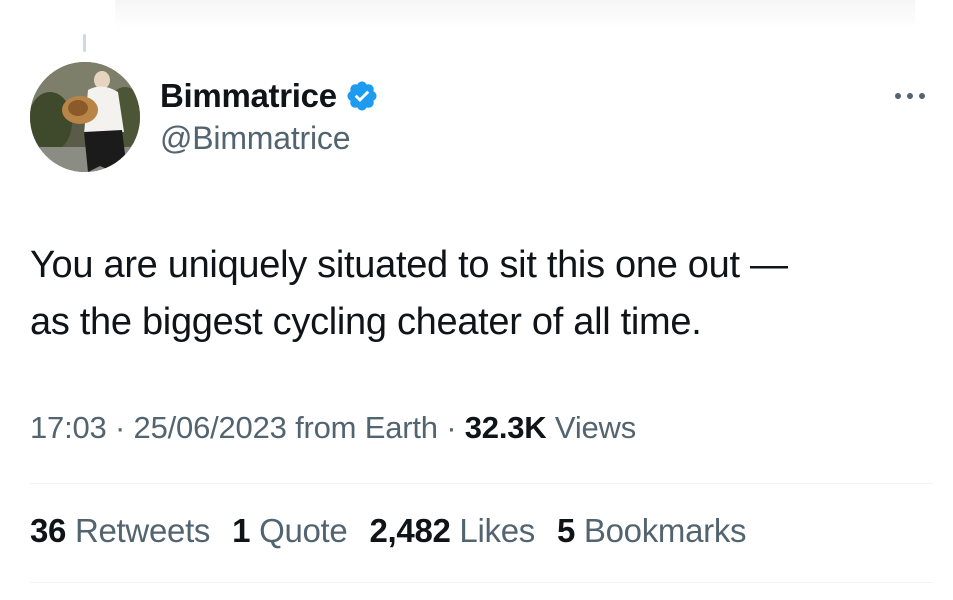  Describe the element at coordinates (506, 427) in the screenshot. I see `views-count: 32.3K` at that location.